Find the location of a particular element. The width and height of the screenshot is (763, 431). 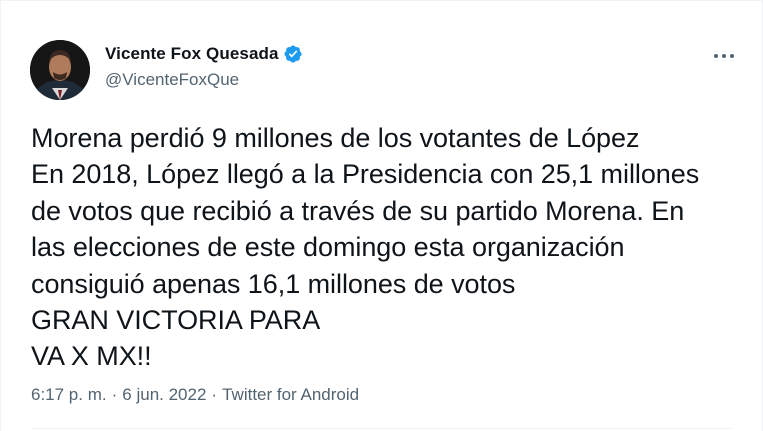

tweet-line: VA X MX!! is located at coordinates (91, 356).